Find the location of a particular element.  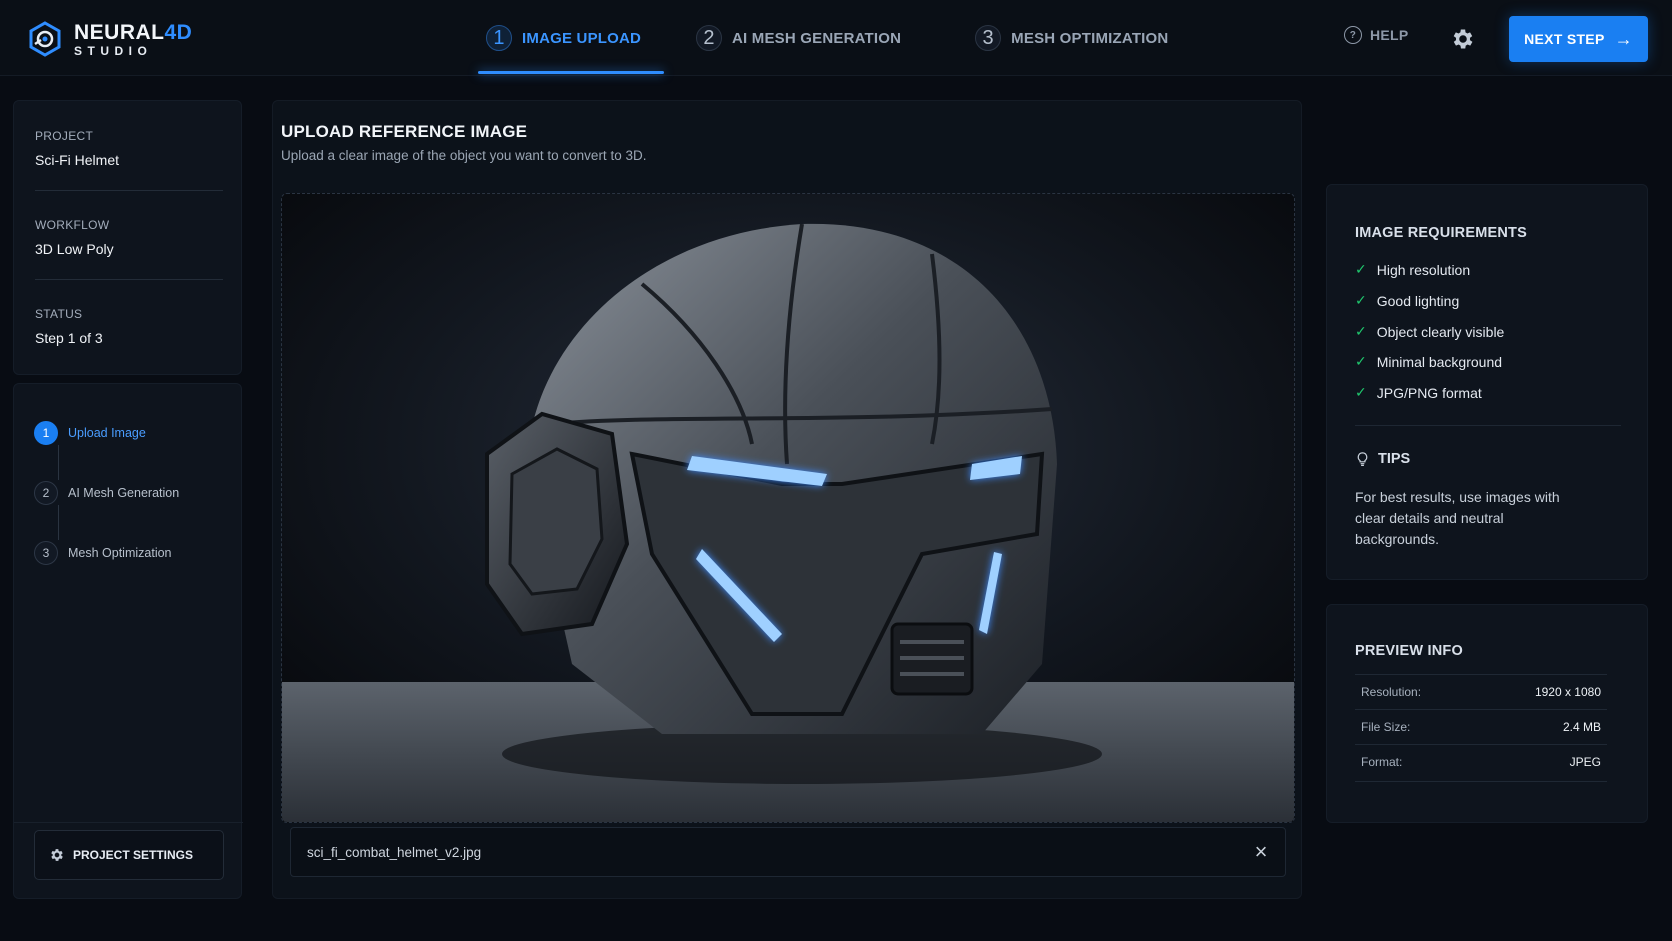

close-icon: × is located at coordinates (1261, 851).